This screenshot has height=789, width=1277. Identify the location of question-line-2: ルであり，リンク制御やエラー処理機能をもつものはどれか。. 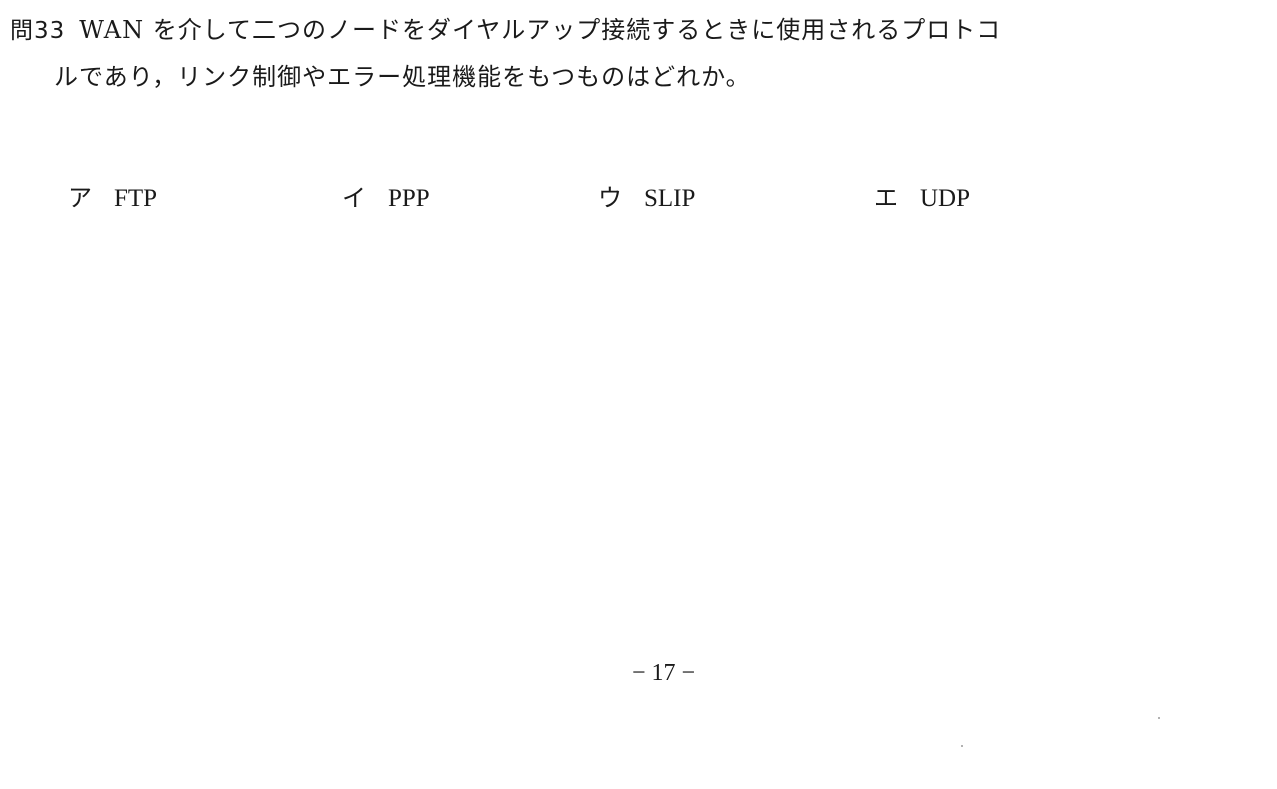
(630, 77).